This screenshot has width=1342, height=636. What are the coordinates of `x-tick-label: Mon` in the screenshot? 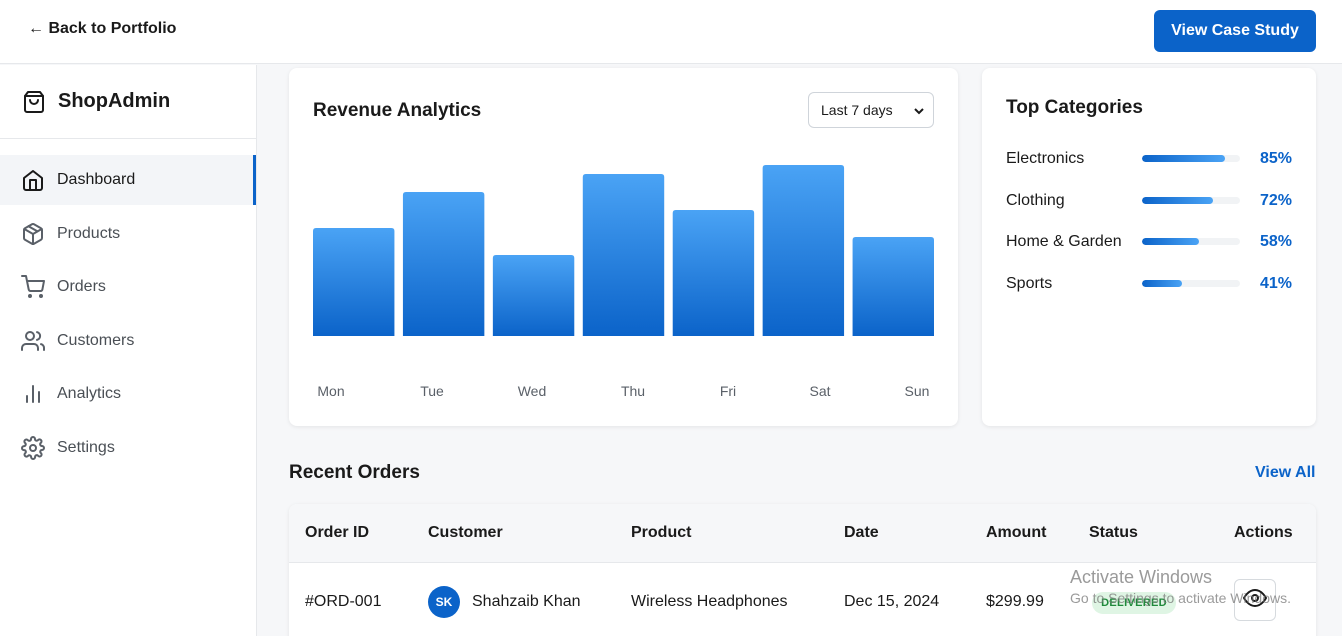 It's located at (330, 391).